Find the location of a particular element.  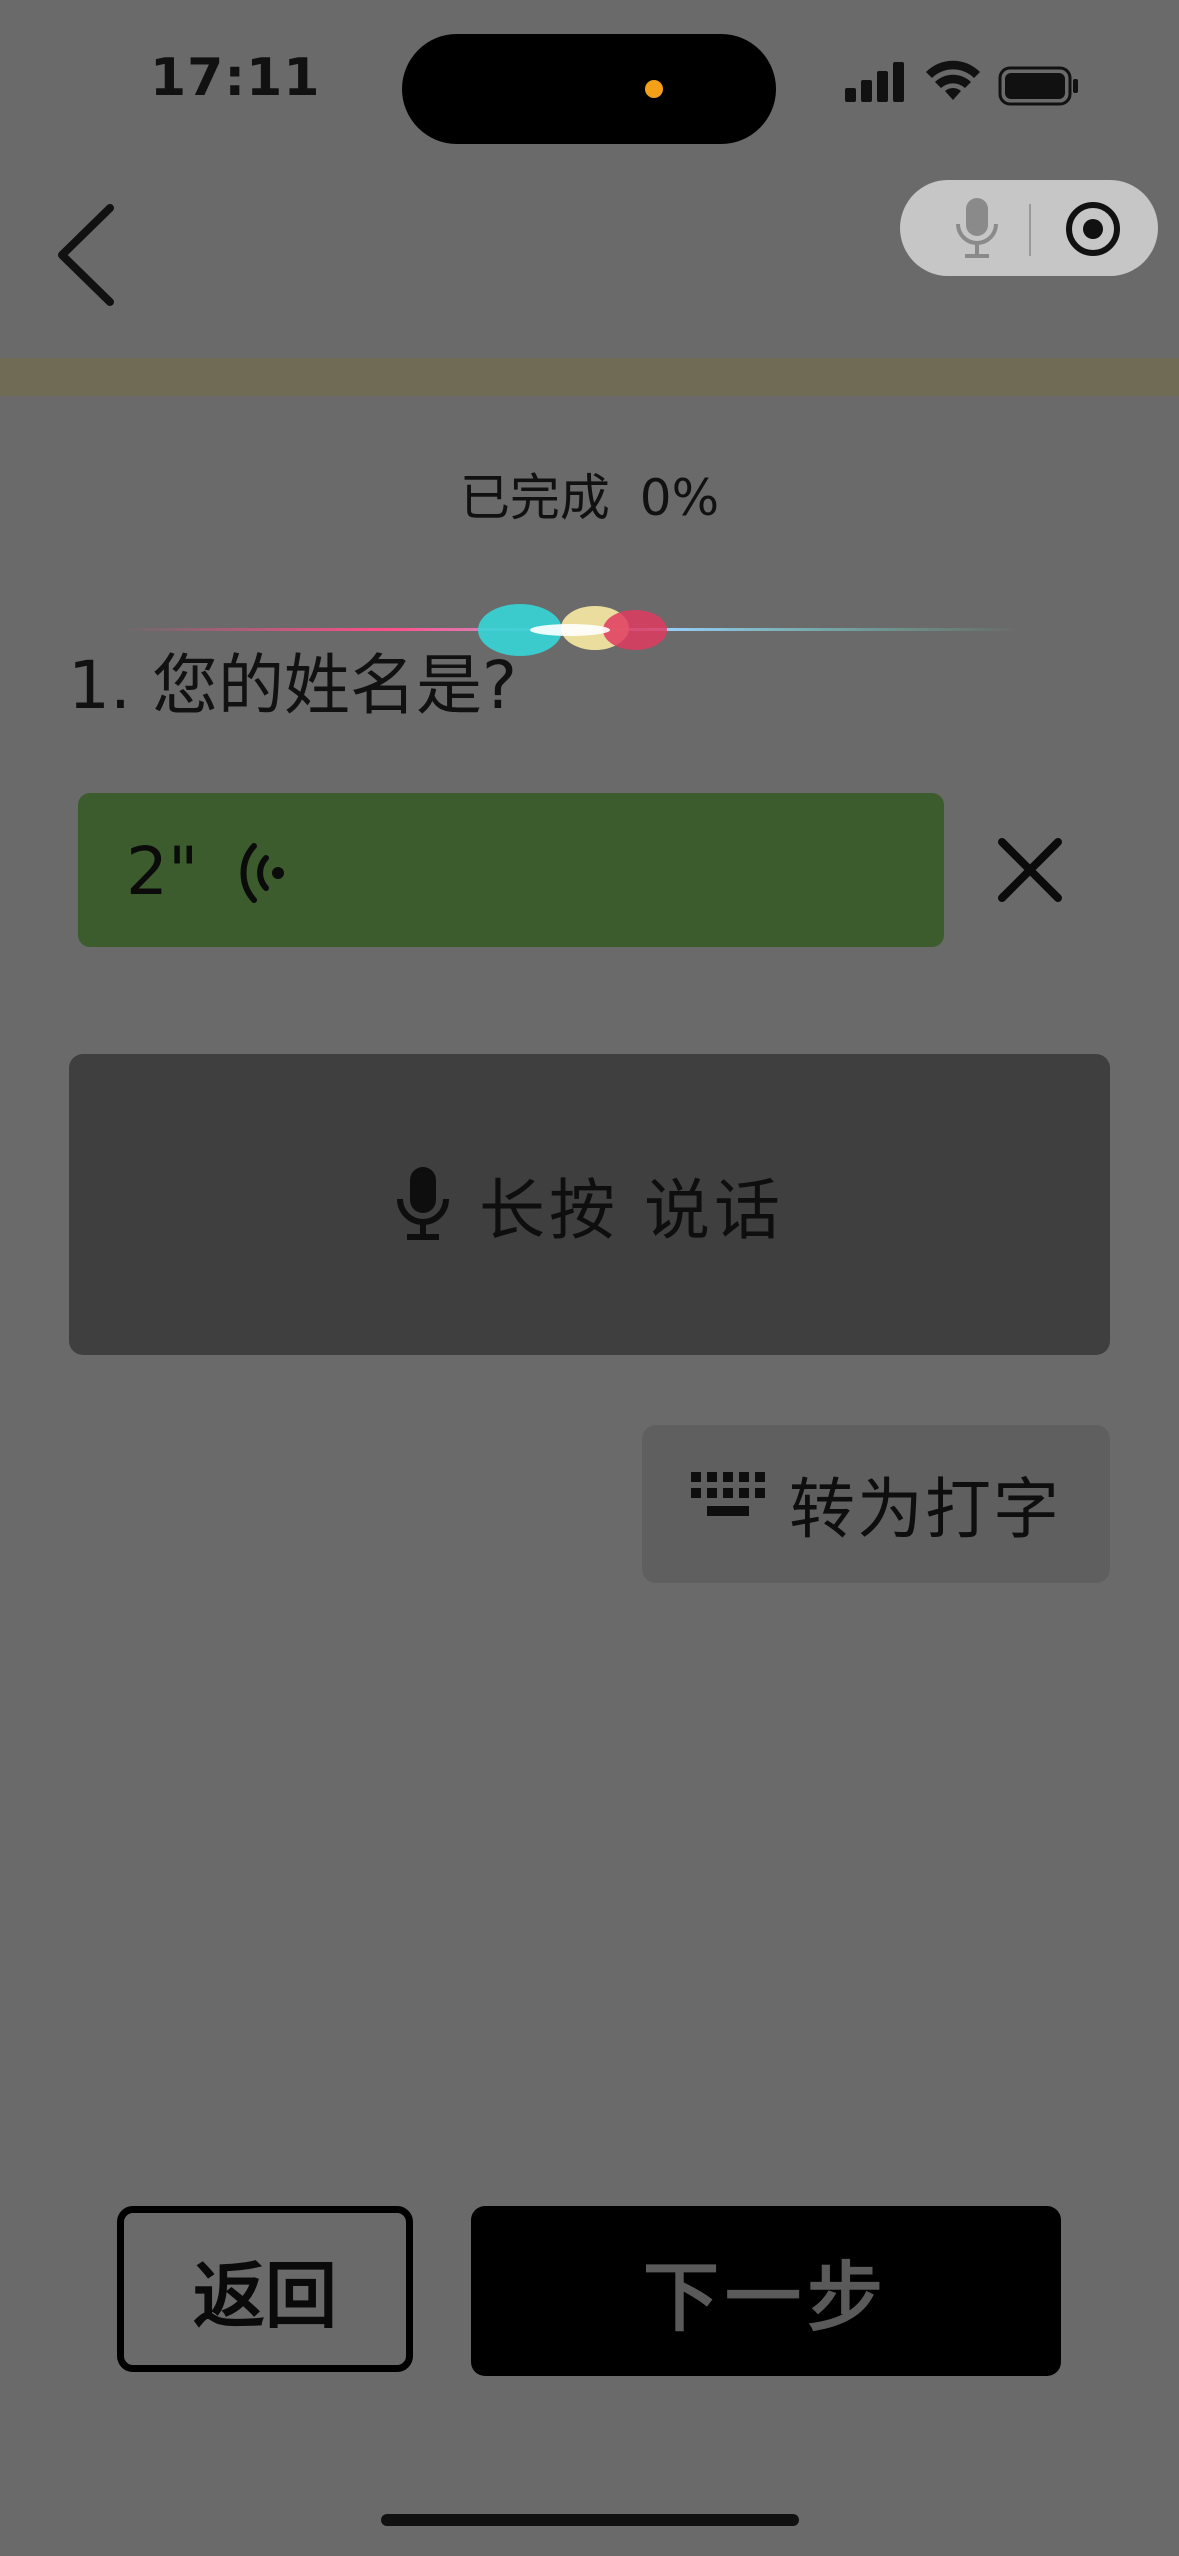

voice-duration: 2" is located at coordinates (162, 871).